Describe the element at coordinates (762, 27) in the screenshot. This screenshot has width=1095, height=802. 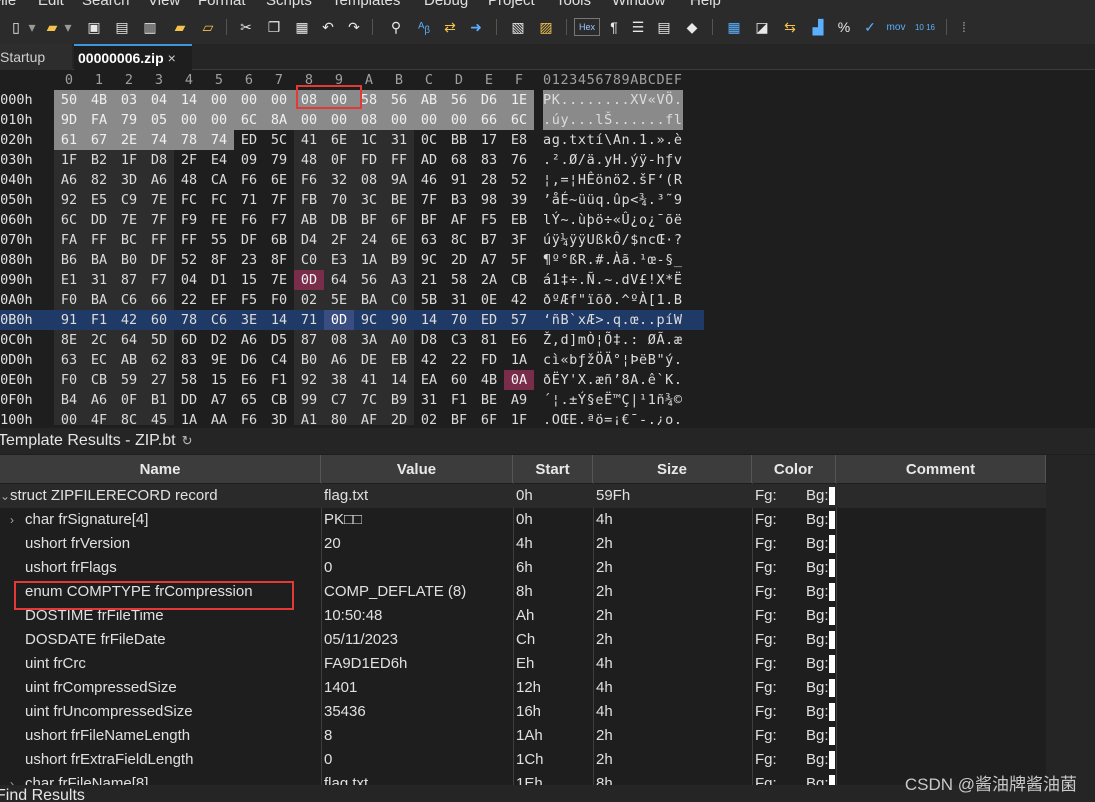
I see `inspector-icon: ◪` at that location.